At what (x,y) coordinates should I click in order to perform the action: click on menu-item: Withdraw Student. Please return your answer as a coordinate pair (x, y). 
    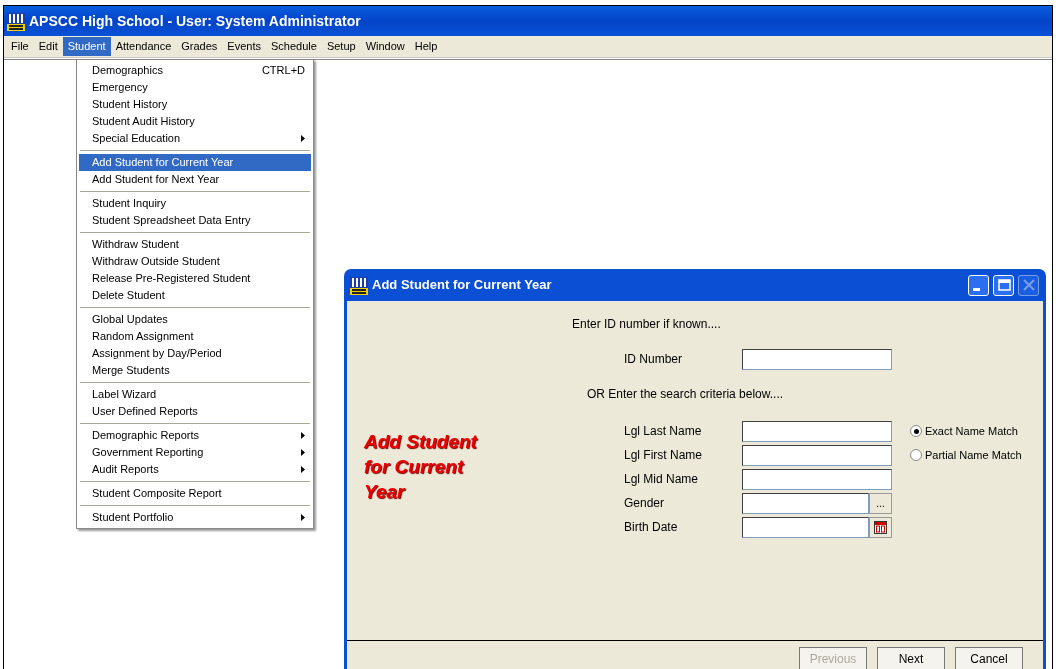
    Looking at the image, I should click on (195, 244).